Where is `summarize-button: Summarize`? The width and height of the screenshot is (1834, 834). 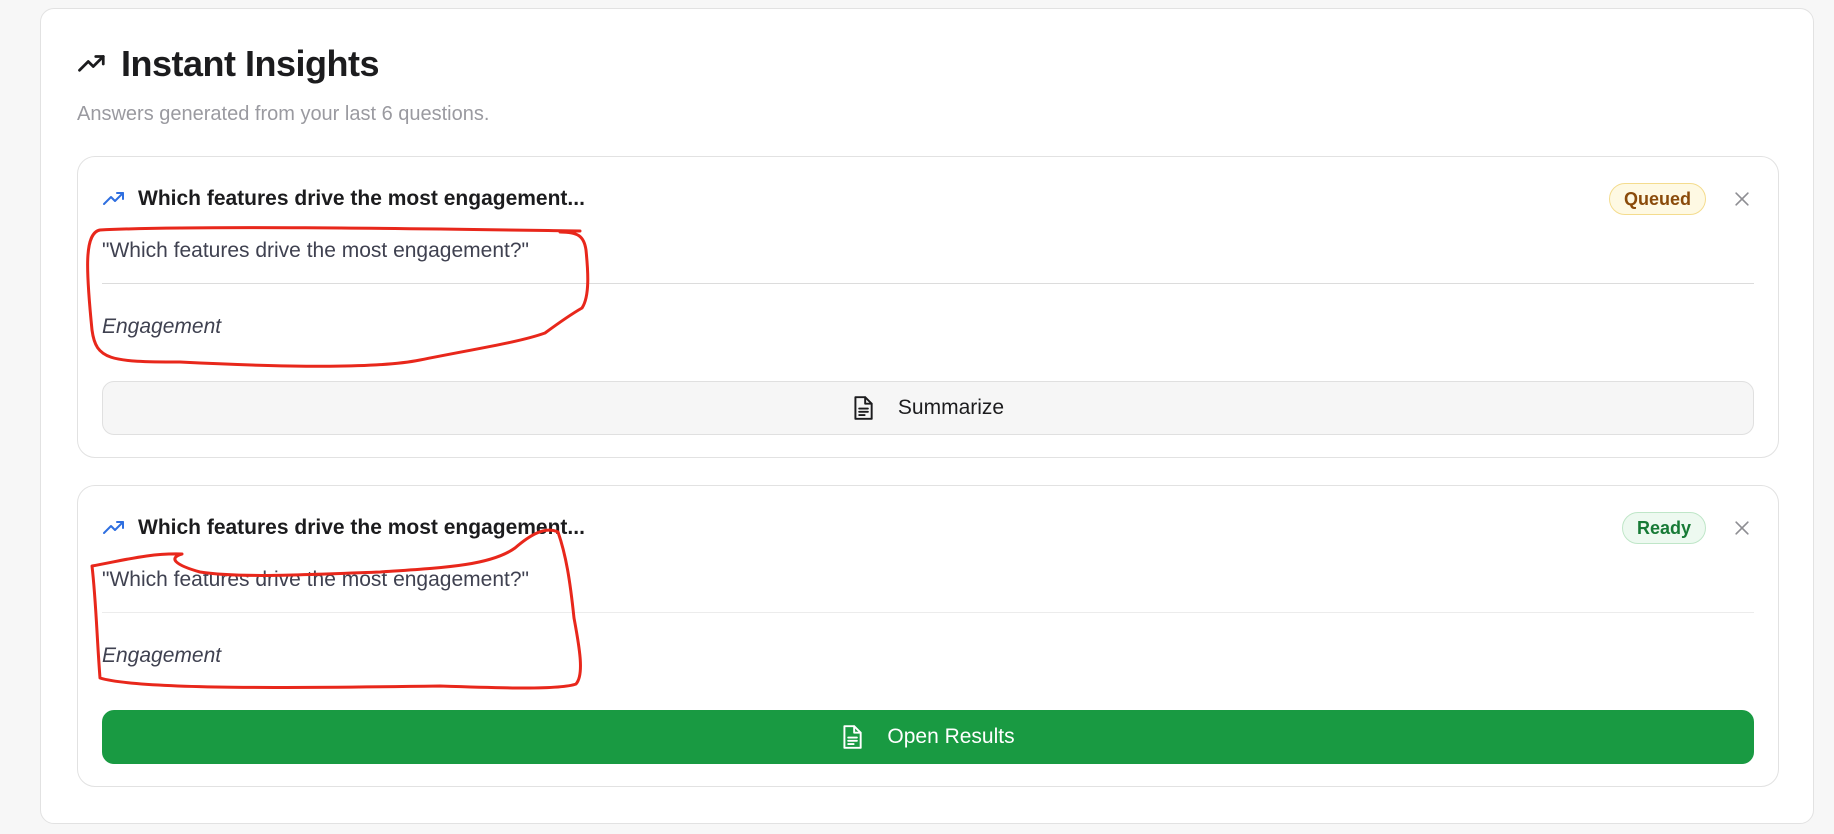 summarize-button: Summarize is located at coordinates (928, 408).